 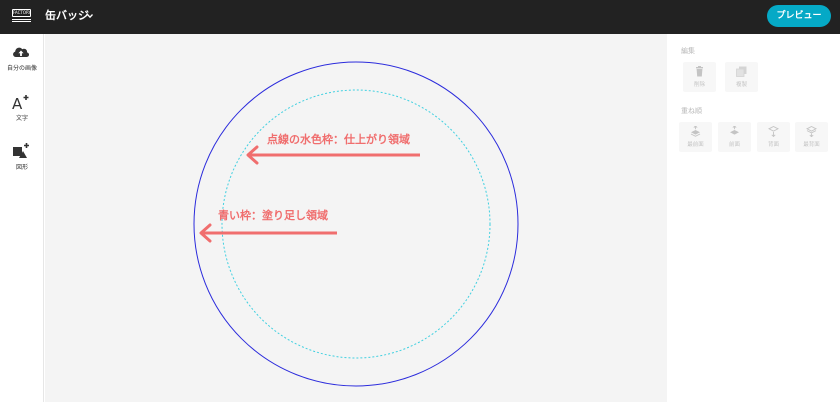 I want to click on send-to-back-icon, so click(x=811, y=131).